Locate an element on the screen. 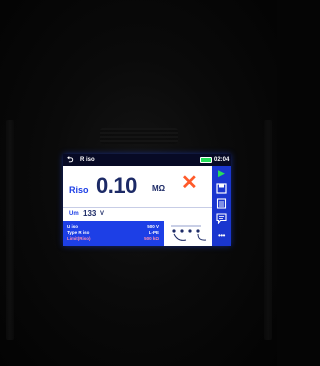  param-key: U iso is located at coordinates (73, 226).